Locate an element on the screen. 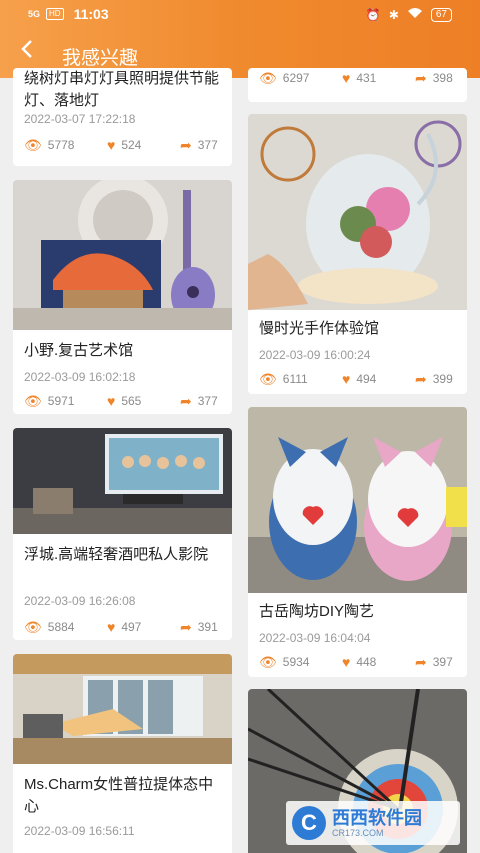 This screenshot has height=853, width=480. watermark: C 西西软件园 CR173.COM is located at coordinates (373, 823).